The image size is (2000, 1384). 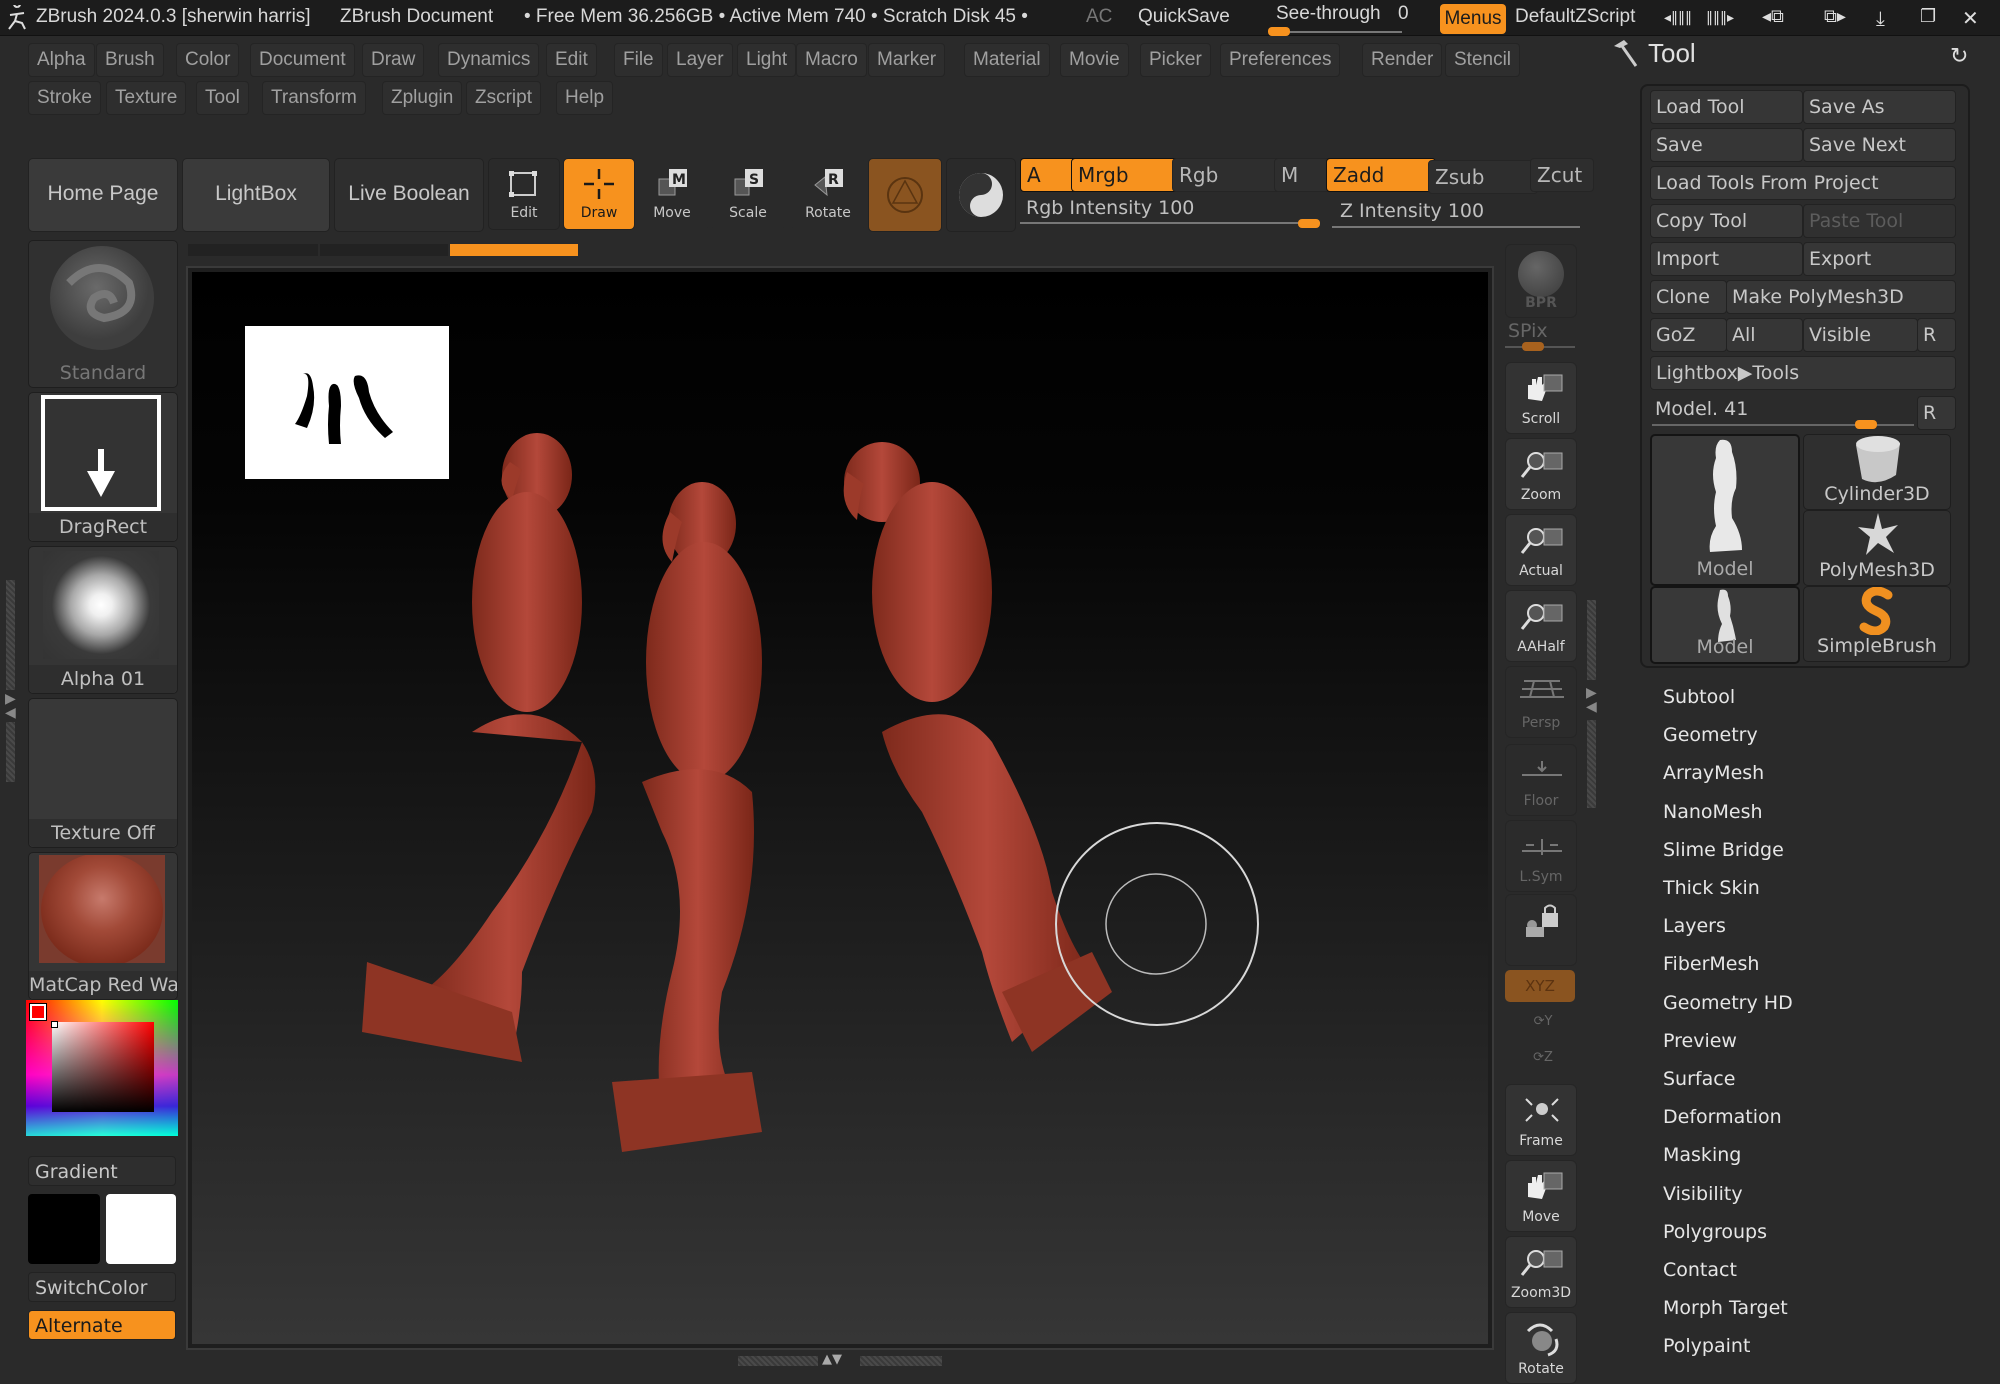 I want to click on menu-file: File, so click(x=638, y=60).